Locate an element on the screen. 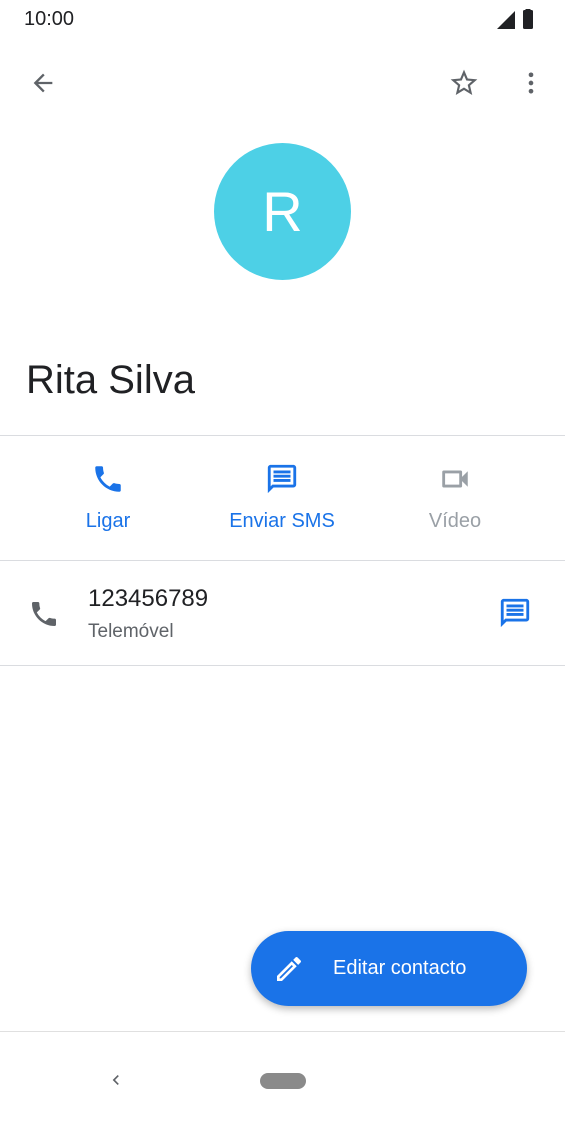  more-options-button is located at coordinates (531, 83).